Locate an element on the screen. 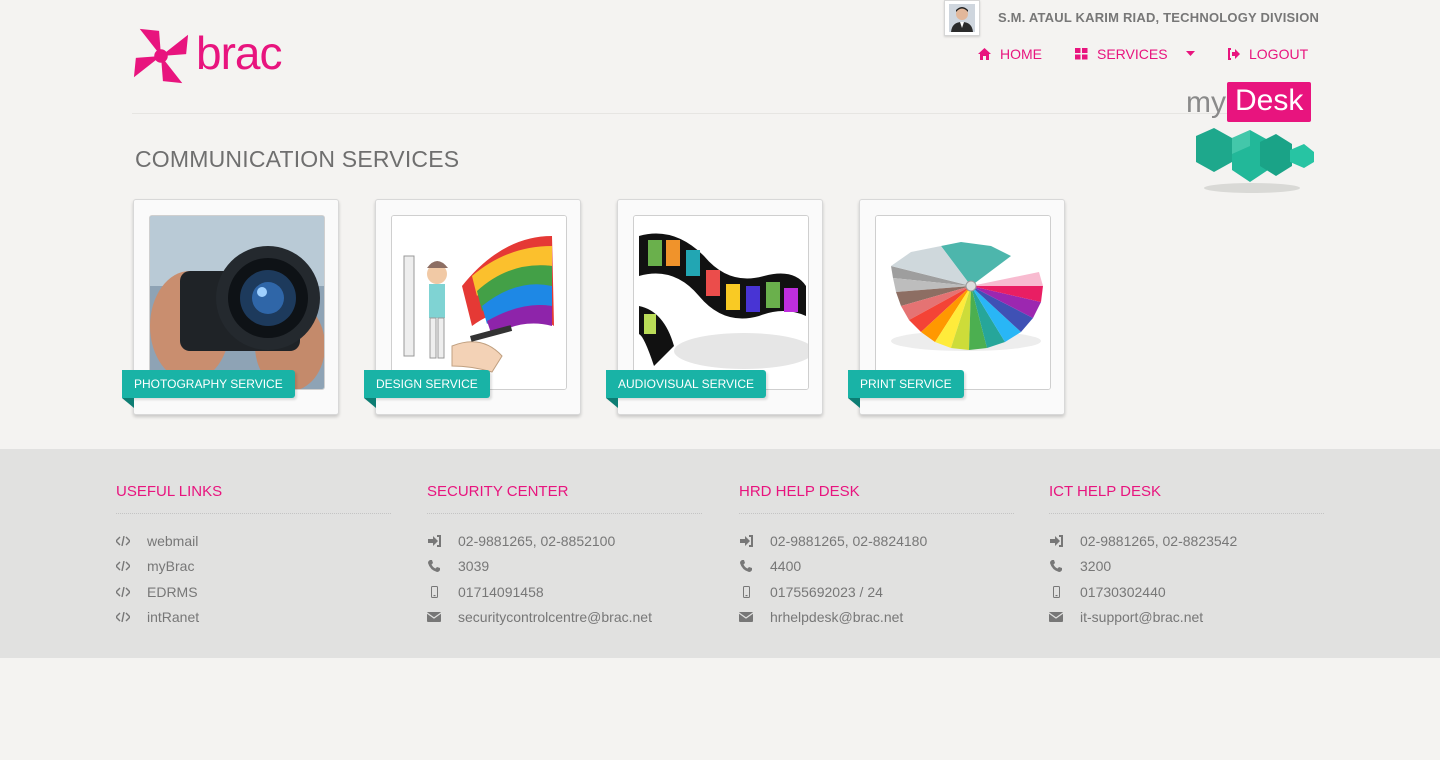 The height and width of the screenshot is (760, 1440). photography-image is located at coordinates (237, 302).